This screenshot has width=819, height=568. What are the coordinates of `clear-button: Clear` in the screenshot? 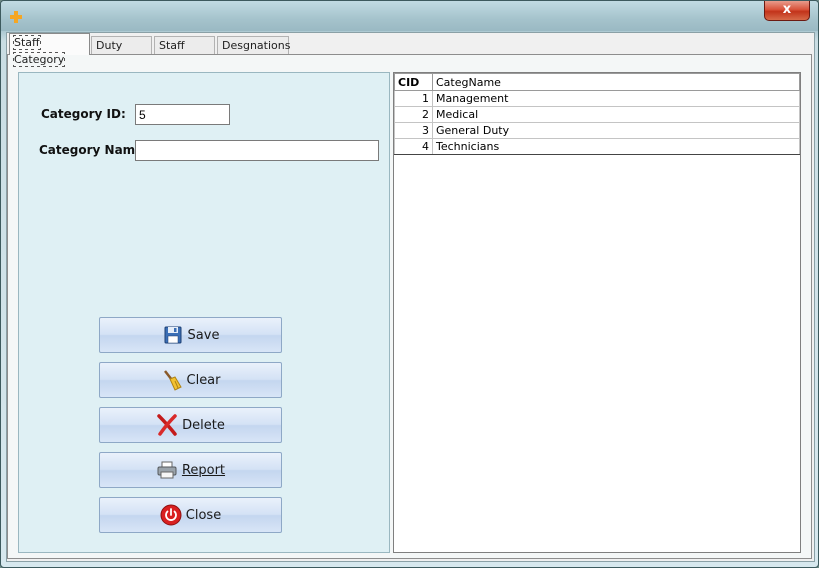 It's located at (190, 380).